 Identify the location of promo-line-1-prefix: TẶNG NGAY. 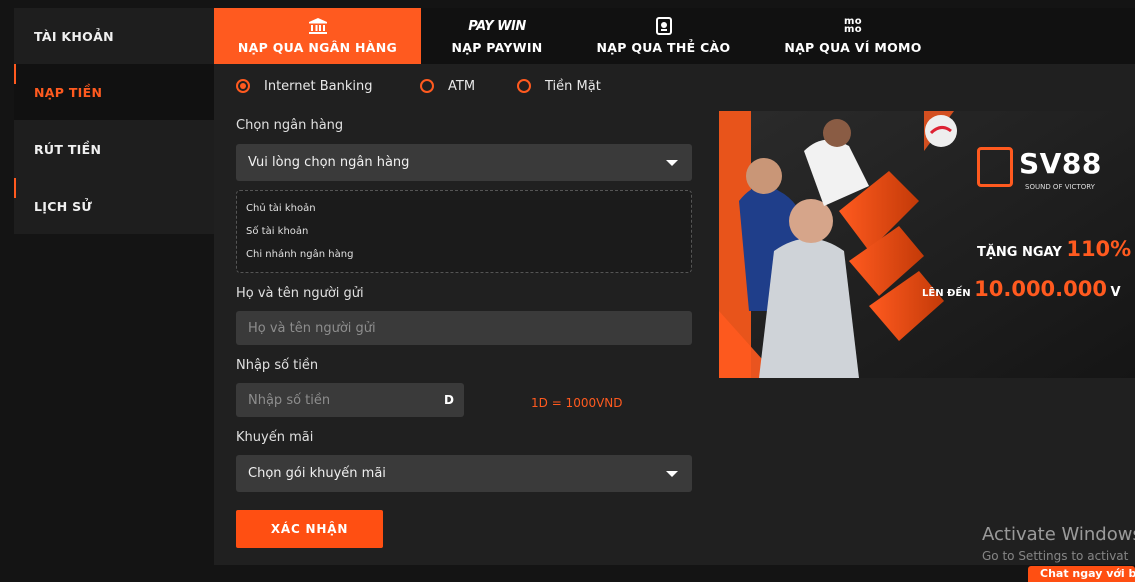
(1019, 252).